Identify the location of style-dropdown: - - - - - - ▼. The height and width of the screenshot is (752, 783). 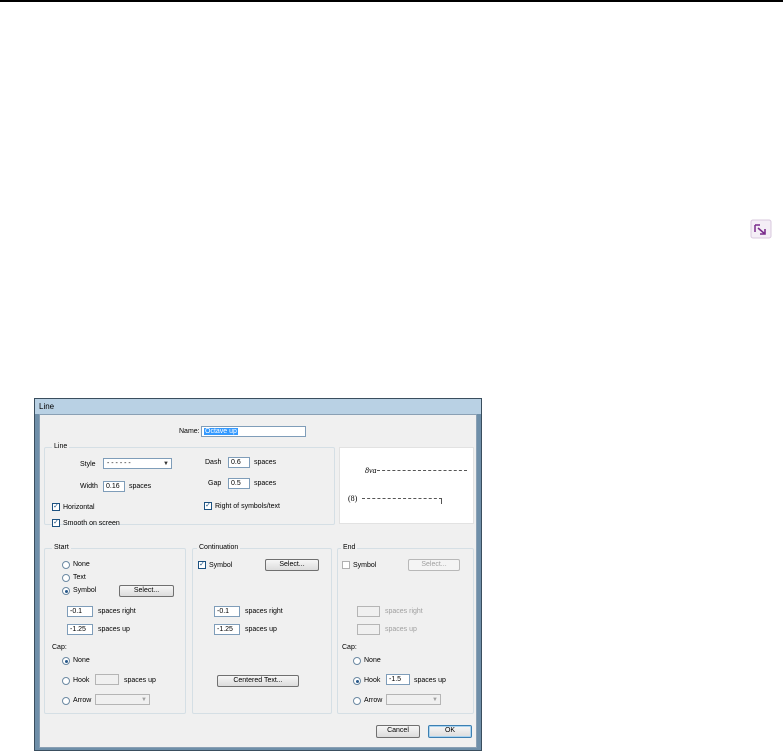
(137, 463).